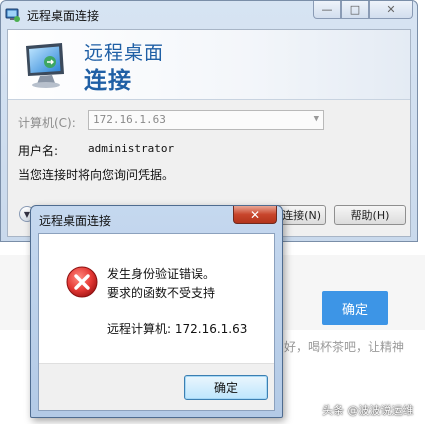 The width and height of the screenshot is (425, 424). I want to click on computer-label: 计算机(C):, so click(47, 123).